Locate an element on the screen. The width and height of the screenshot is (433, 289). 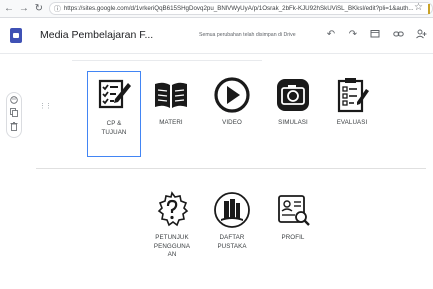
camera-icon is located at coordinates (293, 95).